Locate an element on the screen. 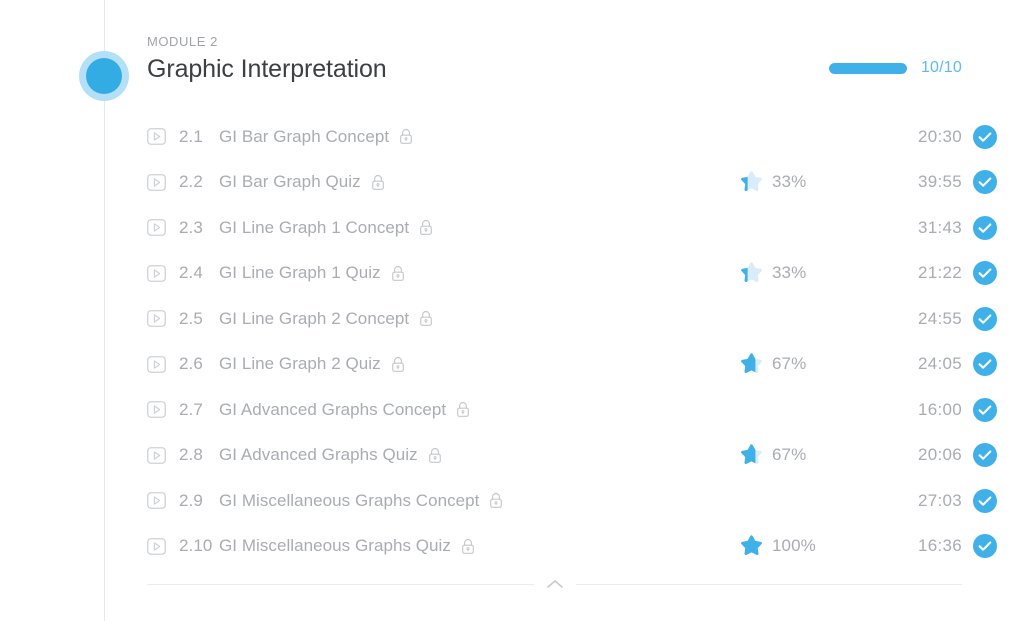  lesson-row: 2.2 GI Bar Graph Quiz 33% 39:55 is located at coordinates (572, 183).